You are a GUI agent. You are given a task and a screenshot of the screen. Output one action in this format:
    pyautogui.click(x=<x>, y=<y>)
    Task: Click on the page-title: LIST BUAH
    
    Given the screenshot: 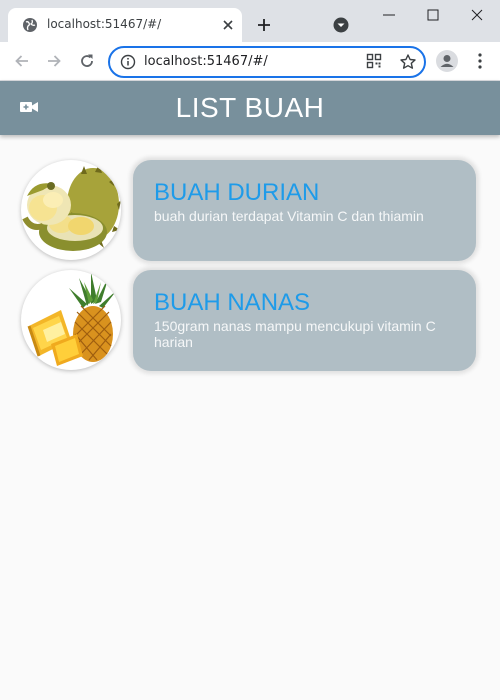 What is the action you would take?
    pyautogui.click(x=250, y=107)
    